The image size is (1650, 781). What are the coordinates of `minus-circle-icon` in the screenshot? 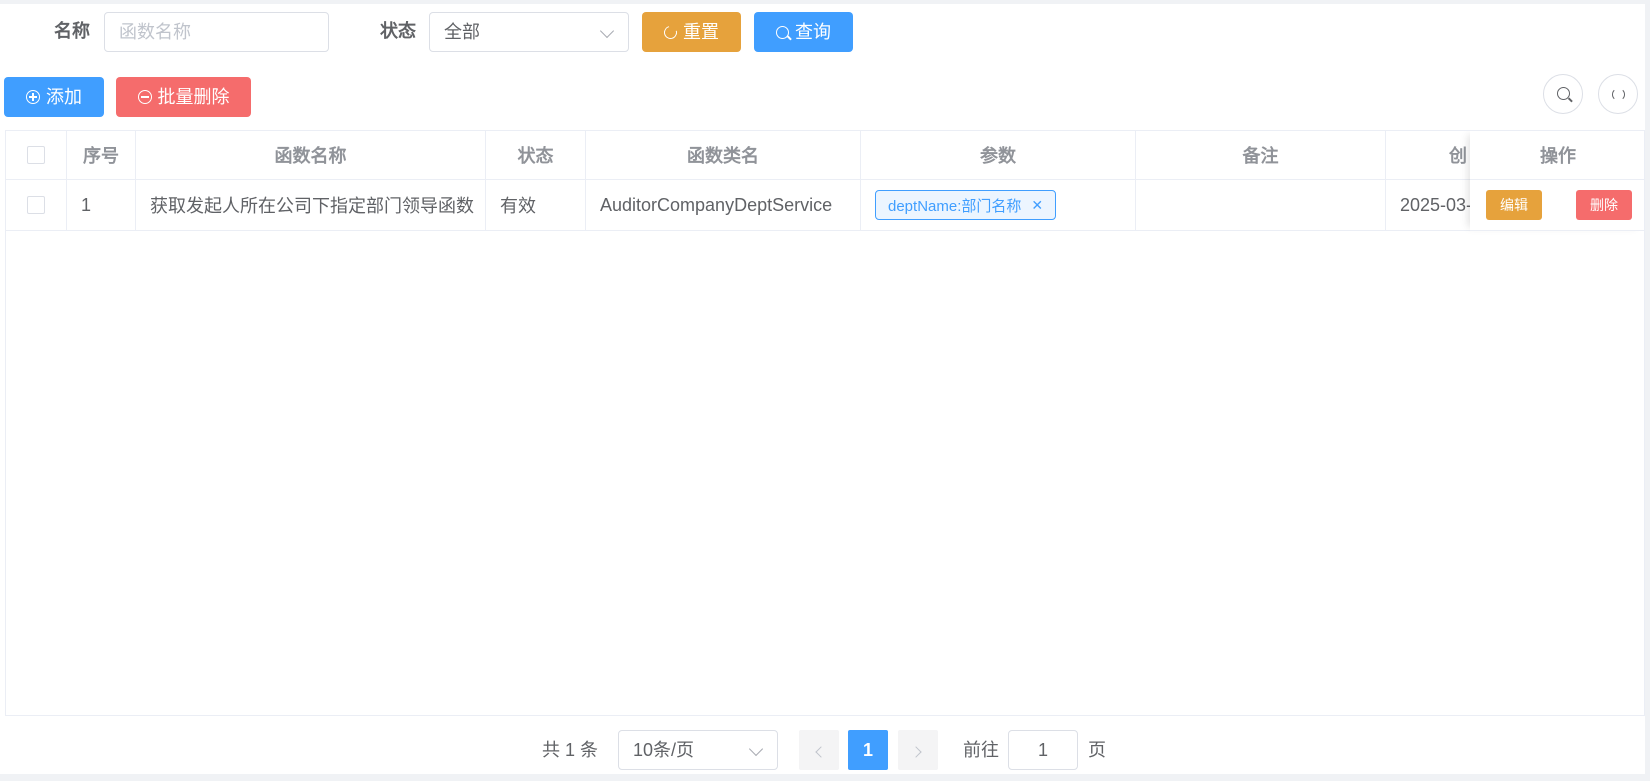 It's located at (144, 97).